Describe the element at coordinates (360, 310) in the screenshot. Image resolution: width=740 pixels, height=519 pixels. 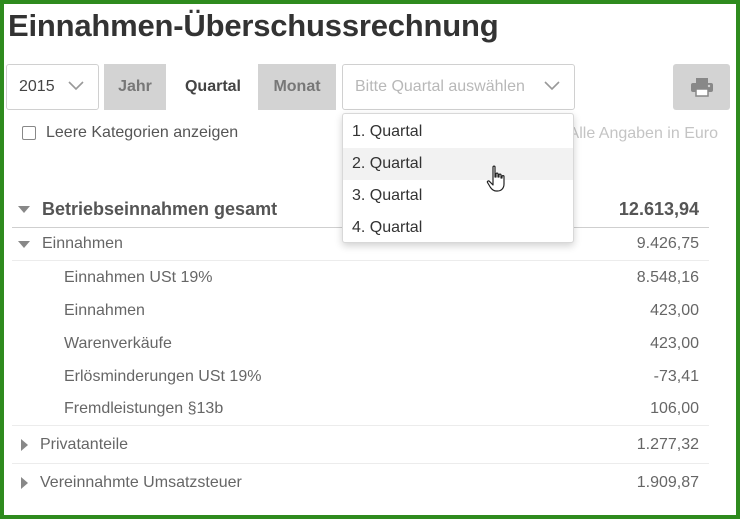
I see `table-row: Einnahmen 423,00` at that location.